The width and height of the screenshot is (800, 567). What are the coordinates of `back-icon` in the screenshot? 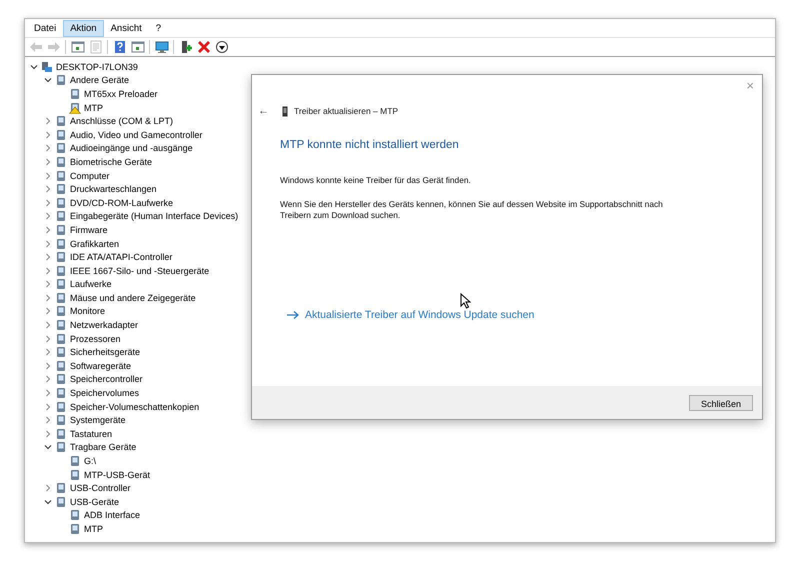 It's located at (35, 47).